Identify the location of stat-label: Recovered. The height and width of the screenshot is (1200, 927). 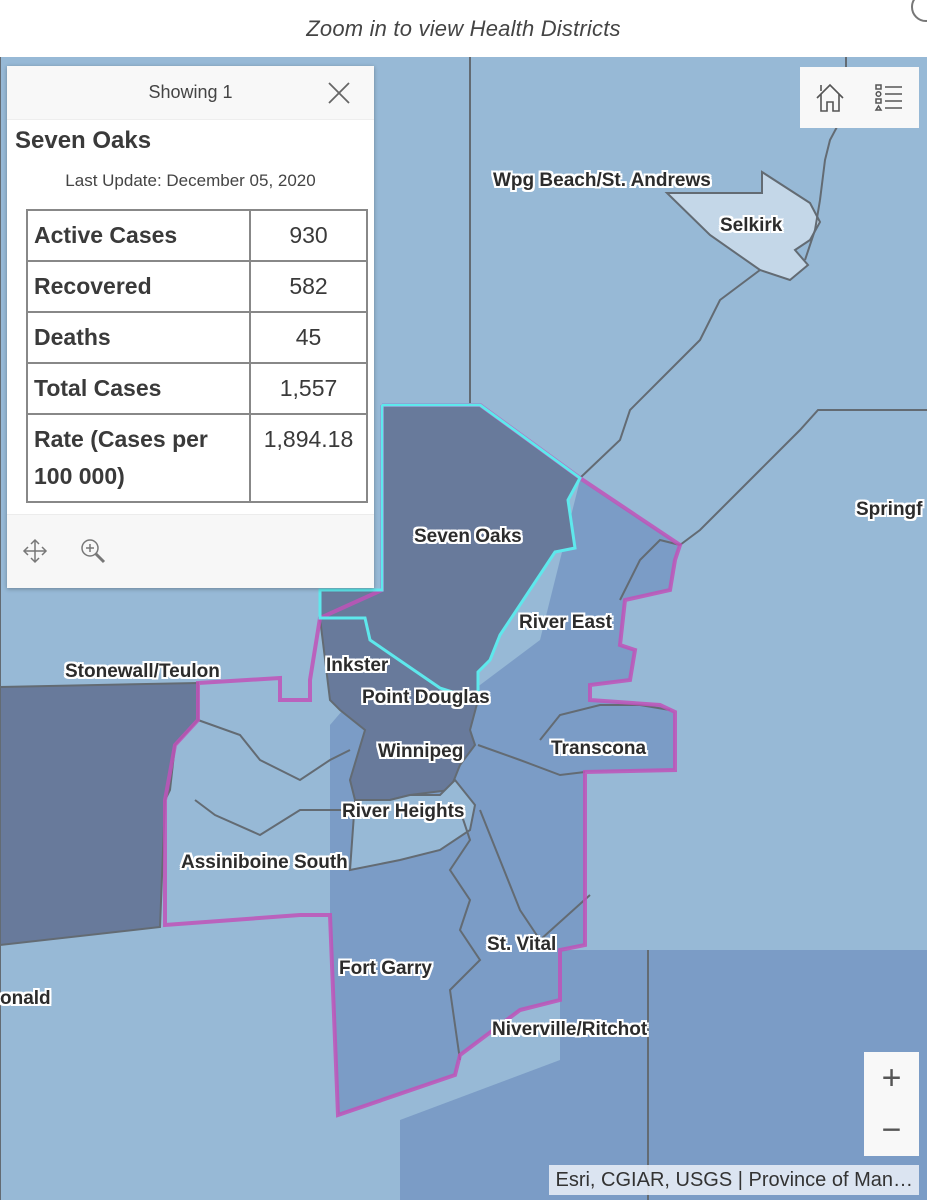
(138, 286).